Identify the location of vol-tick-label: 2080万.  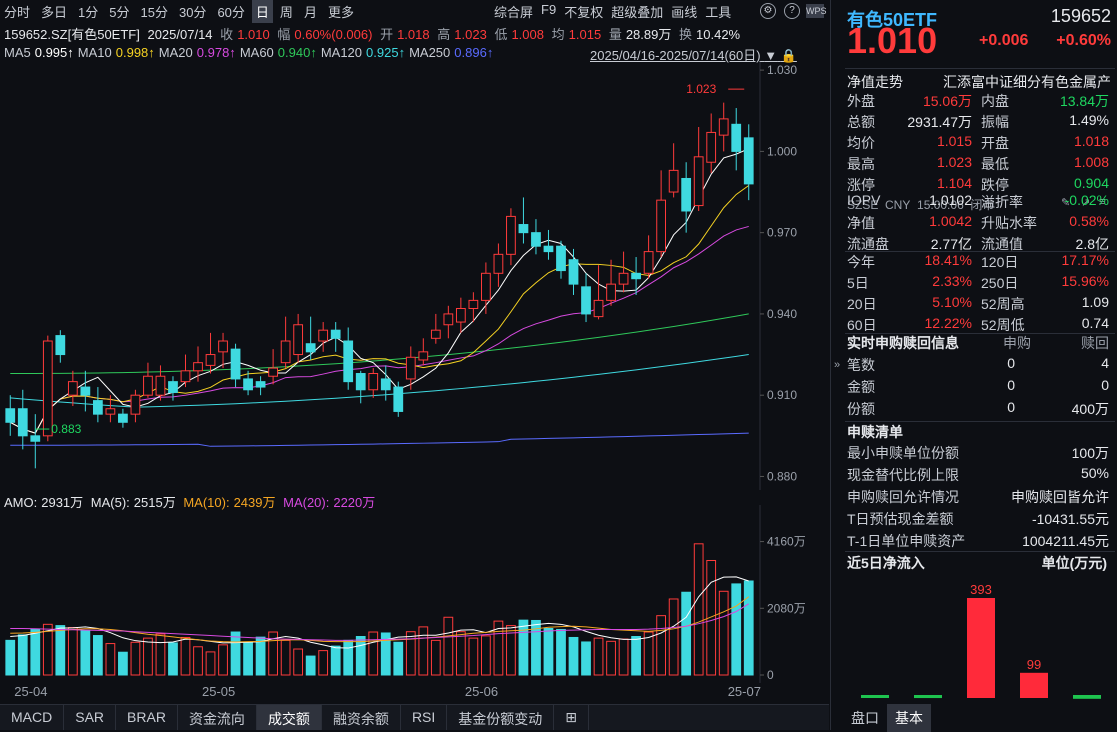
(786, 608).